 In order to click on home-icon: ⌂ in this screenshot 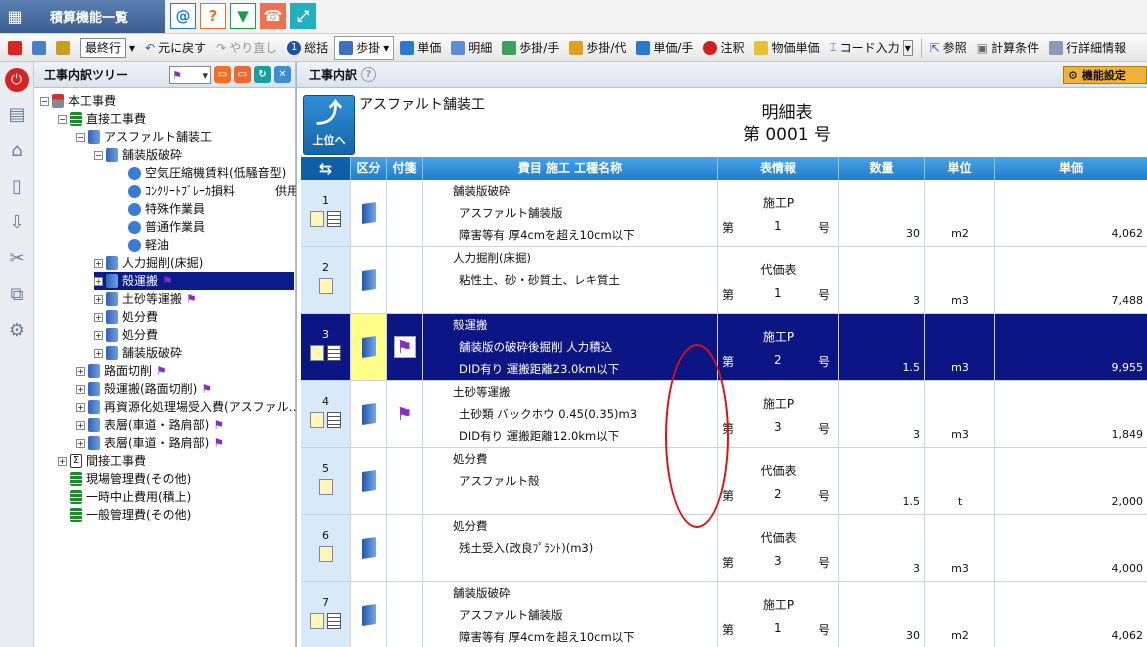, I will do `click(17, 150)`.